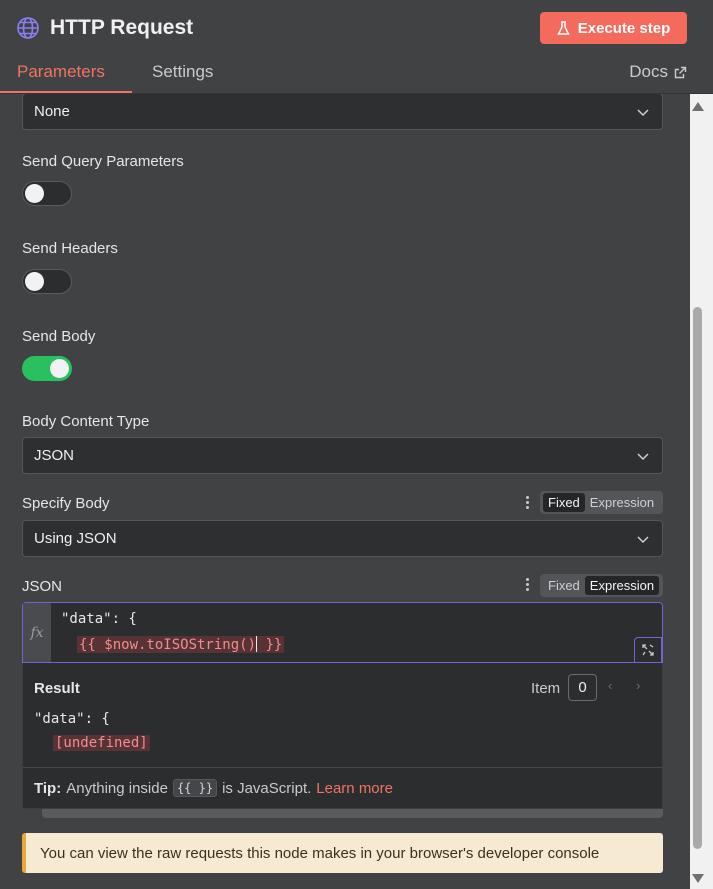 This screenshot has height=889, width=713. I want to click on scrollbar, so click(701, 491).